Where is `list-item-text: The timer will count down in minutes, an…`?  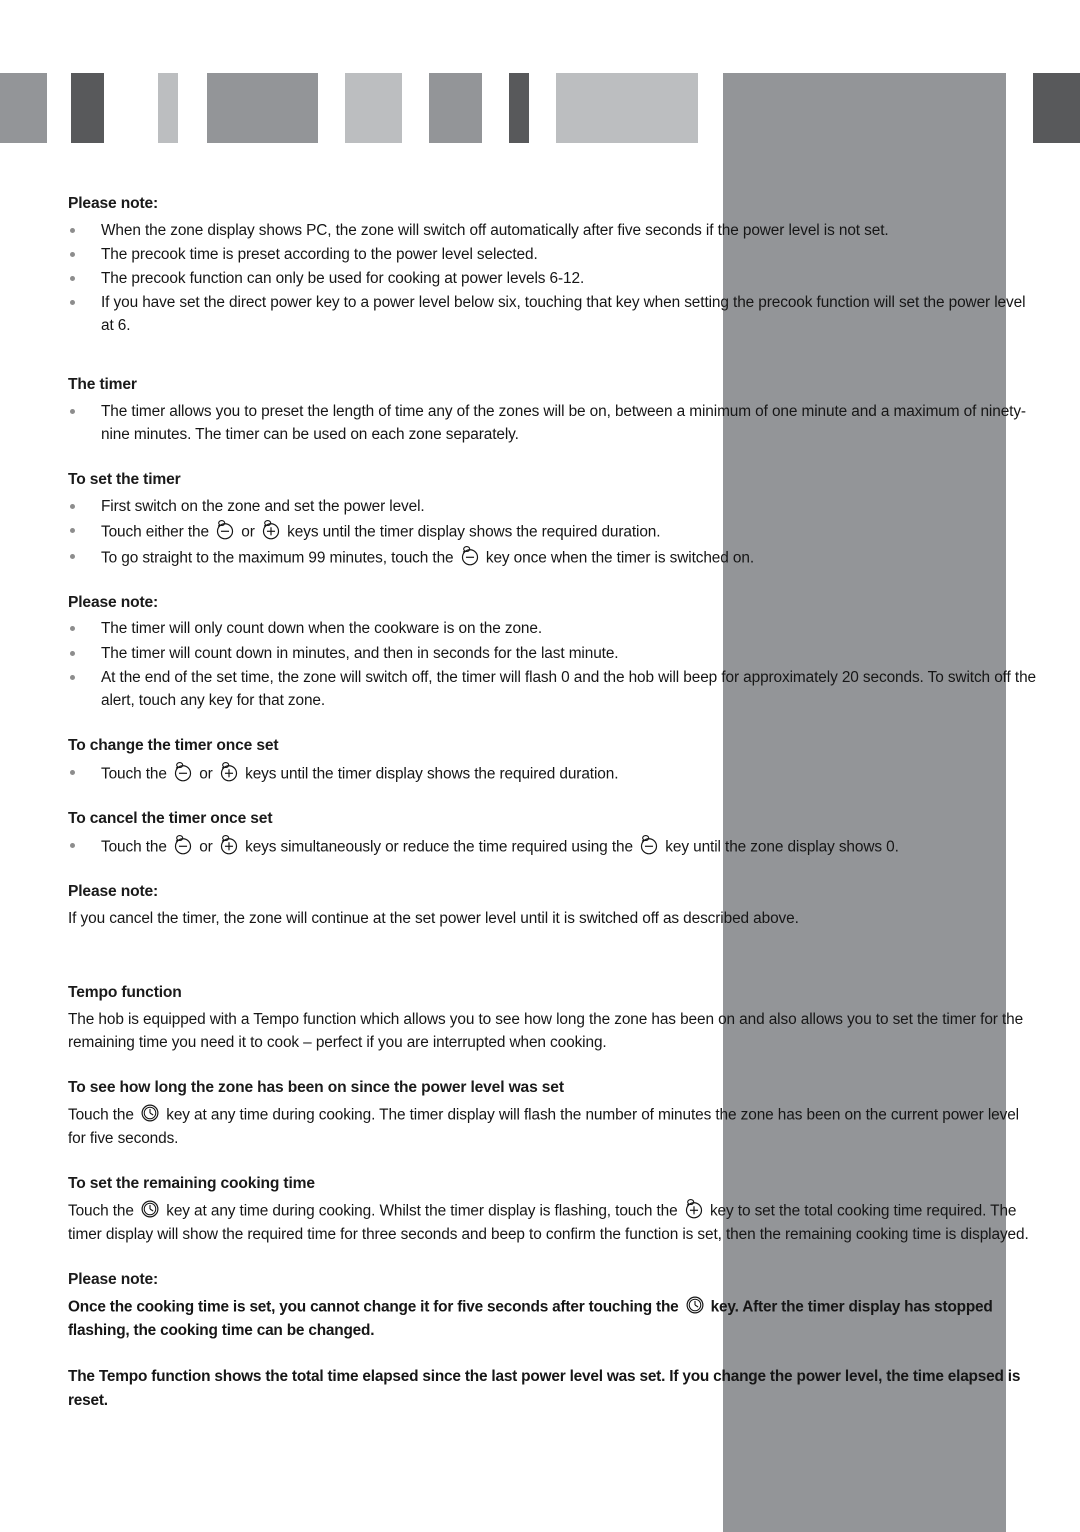 list-item-text: The timer will count down in minutes, an… is located at coordinates (360, 653).